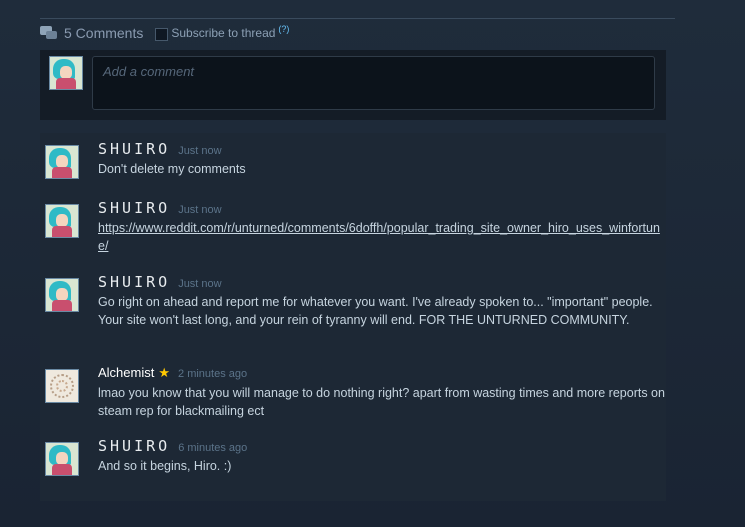 The width and height of the screenshot is (745, 527). What do you see at coordinates (213, 374) in the screenshot?
I see `comment-timestamp: 2 minutes ago` at bounding box center [213, 374].